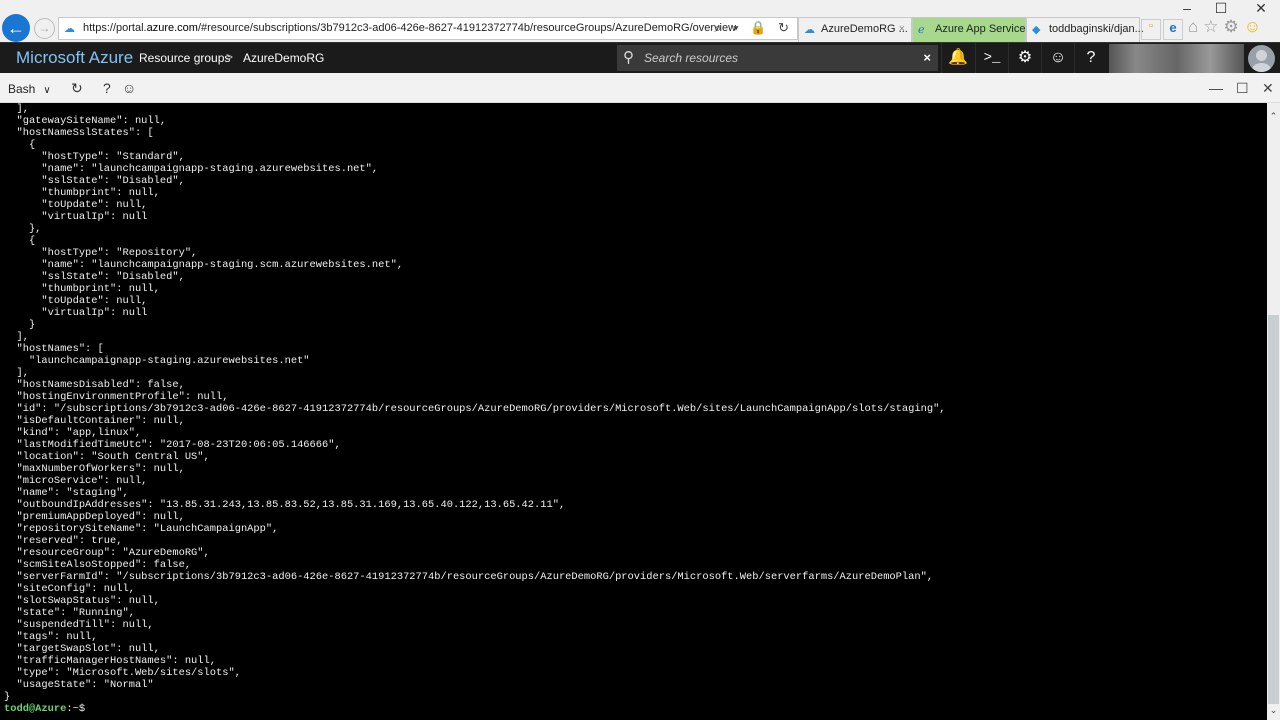  What do you see at coordinates (94, 157) in the screenshot?
I see `terminal-line: "hostType": "Standard",` at bounding box center [94, 157].